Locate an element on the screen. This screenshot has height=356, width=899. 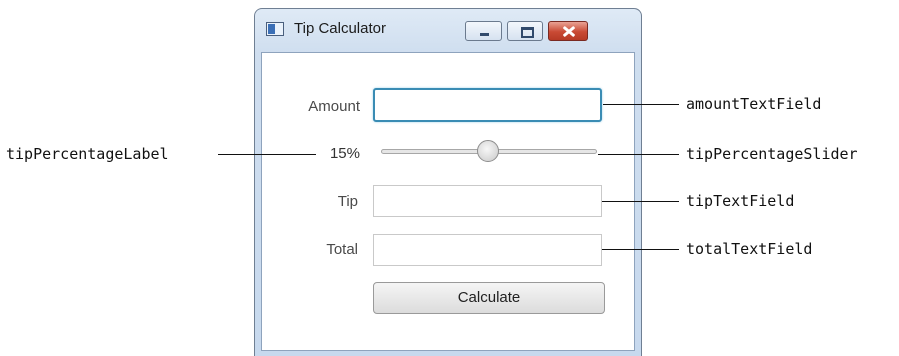
maximize-button is located at coordinates (525, 31).